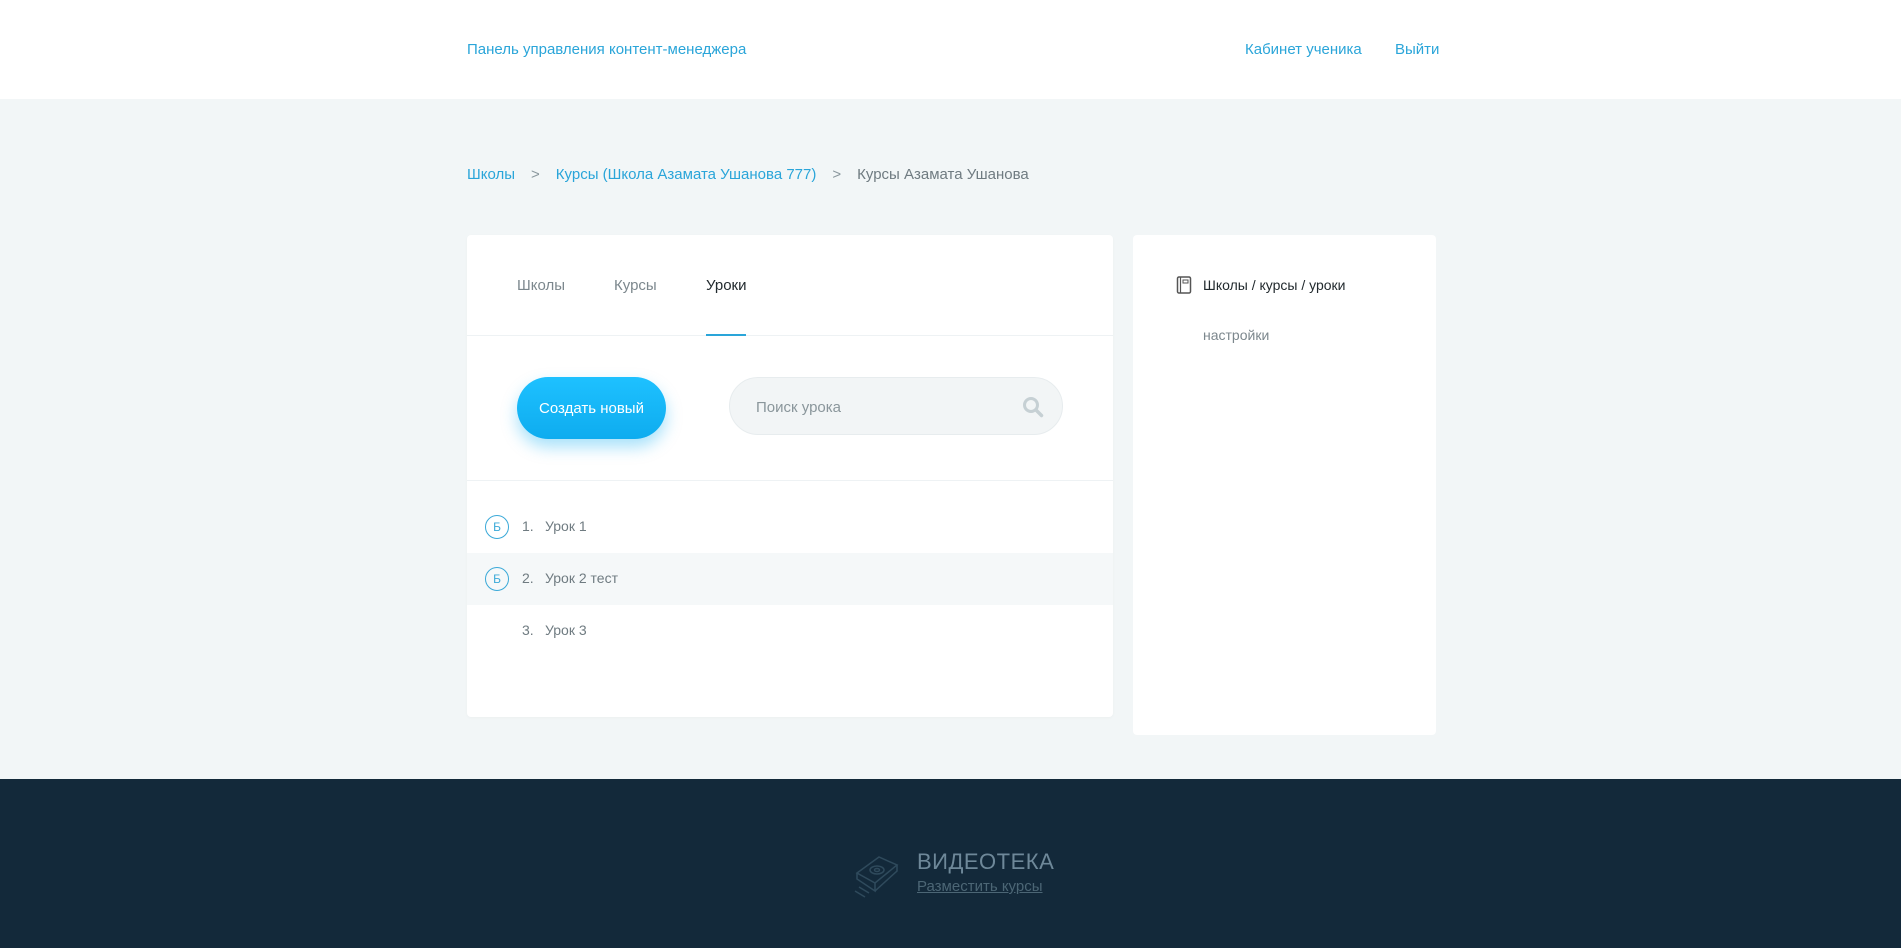 The width and height of the screenshot is (1901, 948). Describe the element at coordinates (528, 630) in the screenshot. I see `lesson-number: 3.` at that location.